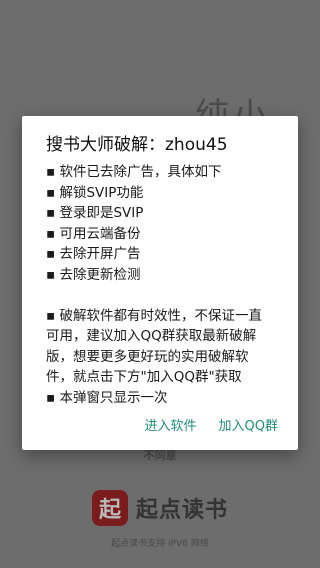 The width and height of the screenshot is (320, 568). I want to click on enter-app-button: 进入软件, so click(171, 424).